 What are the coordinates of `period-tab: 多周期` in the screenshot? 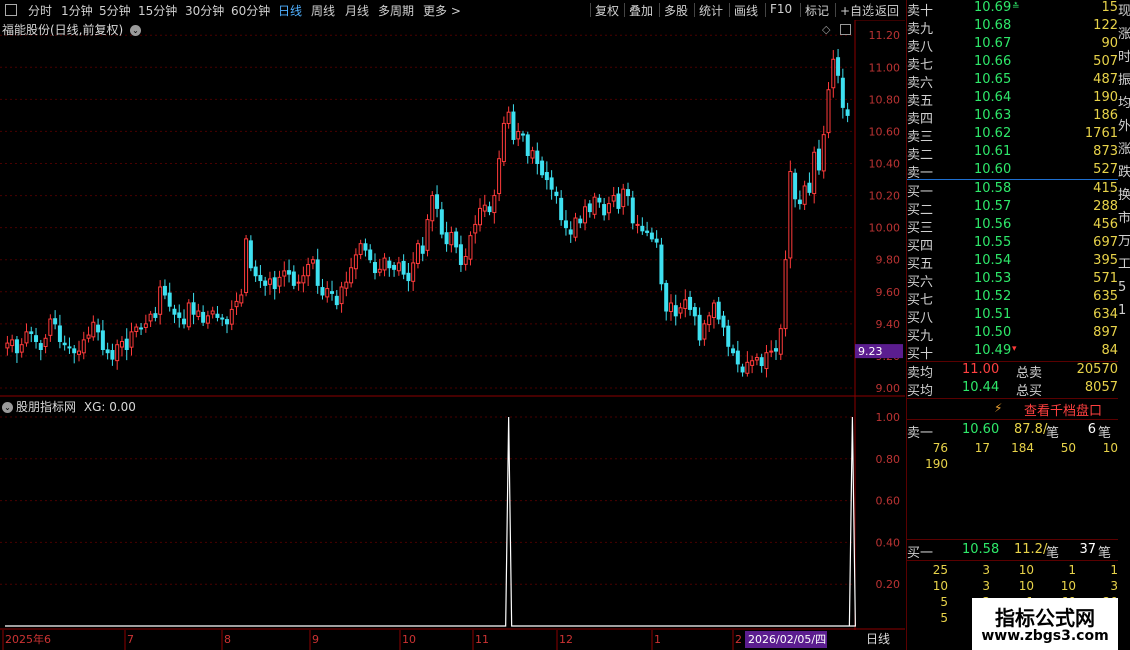 It's located at (396, 10).